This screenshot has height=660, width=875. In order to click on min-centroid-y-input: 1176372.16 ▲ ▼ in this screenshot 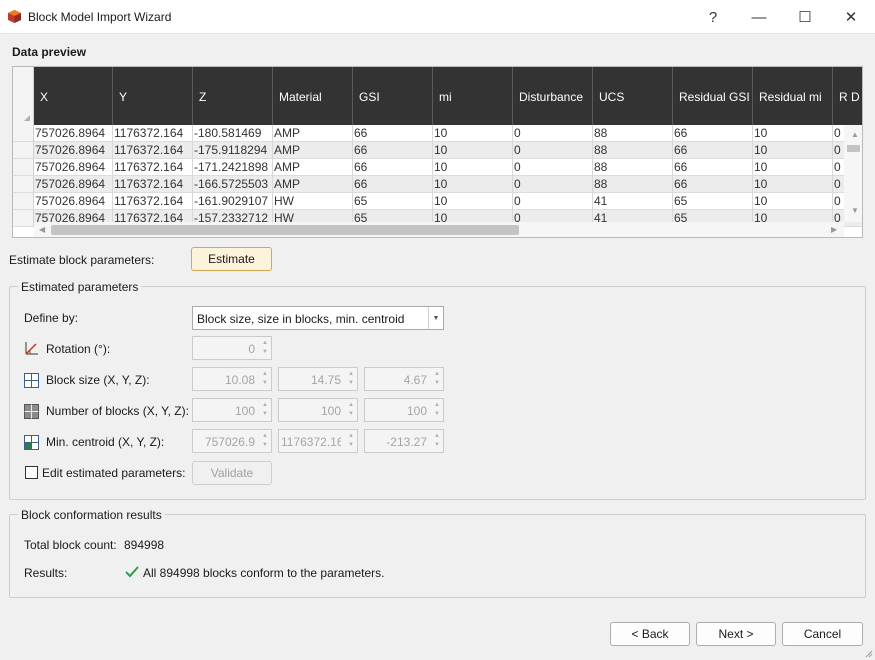, I will do `click(318, 441)`.